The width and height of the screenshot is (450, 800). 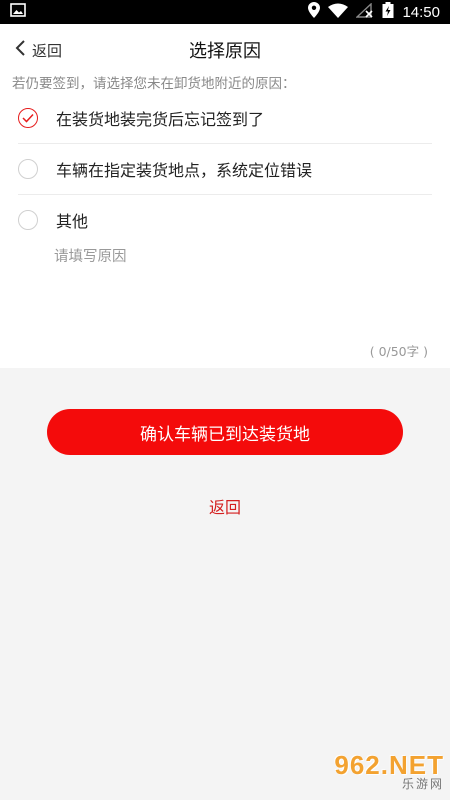 I want to click on reason-option-label: 其他, so click(x=72, y=221).